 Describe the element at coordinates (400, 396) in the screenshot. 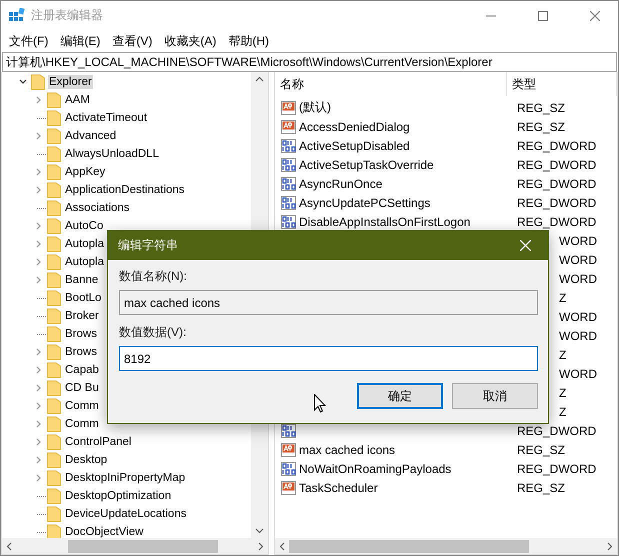

I see `dialog-button: 确定` at that location.